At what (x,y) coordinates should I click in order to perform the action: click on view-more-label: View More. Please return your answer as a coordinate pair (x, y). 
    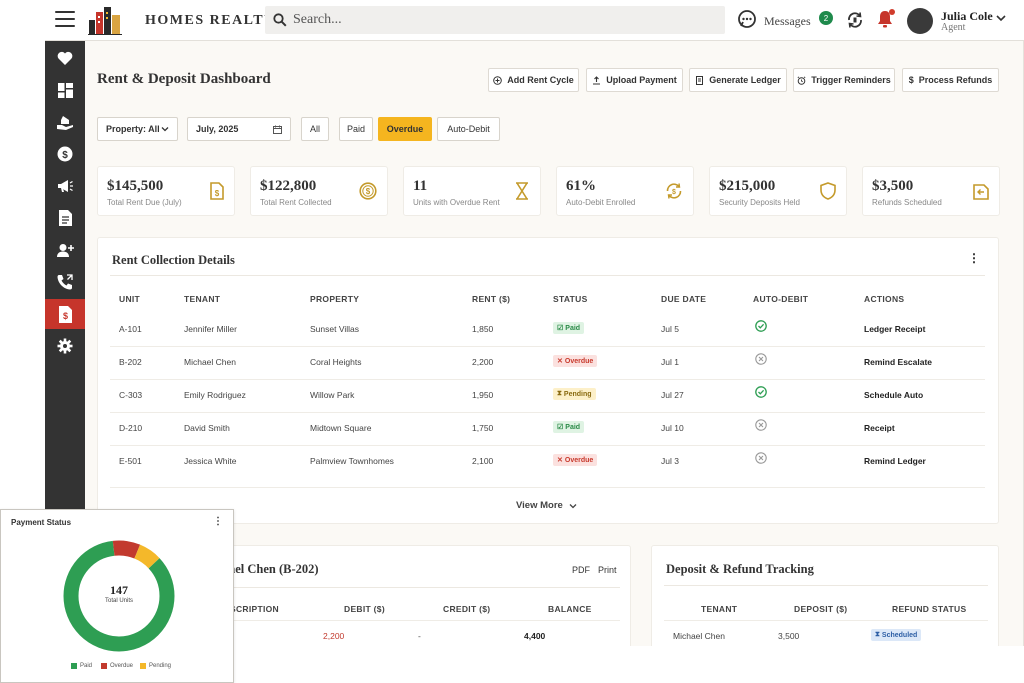
    Looking at the image, I should click on (539, 505).